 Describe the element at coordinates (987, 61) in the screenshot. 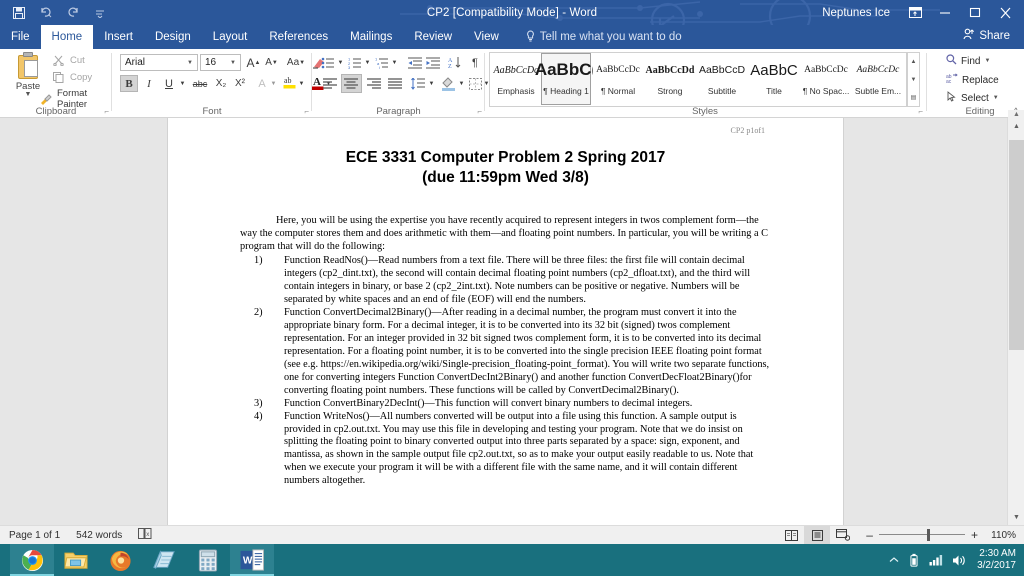

I see `find-dropdown-icon: ▼` at that location.